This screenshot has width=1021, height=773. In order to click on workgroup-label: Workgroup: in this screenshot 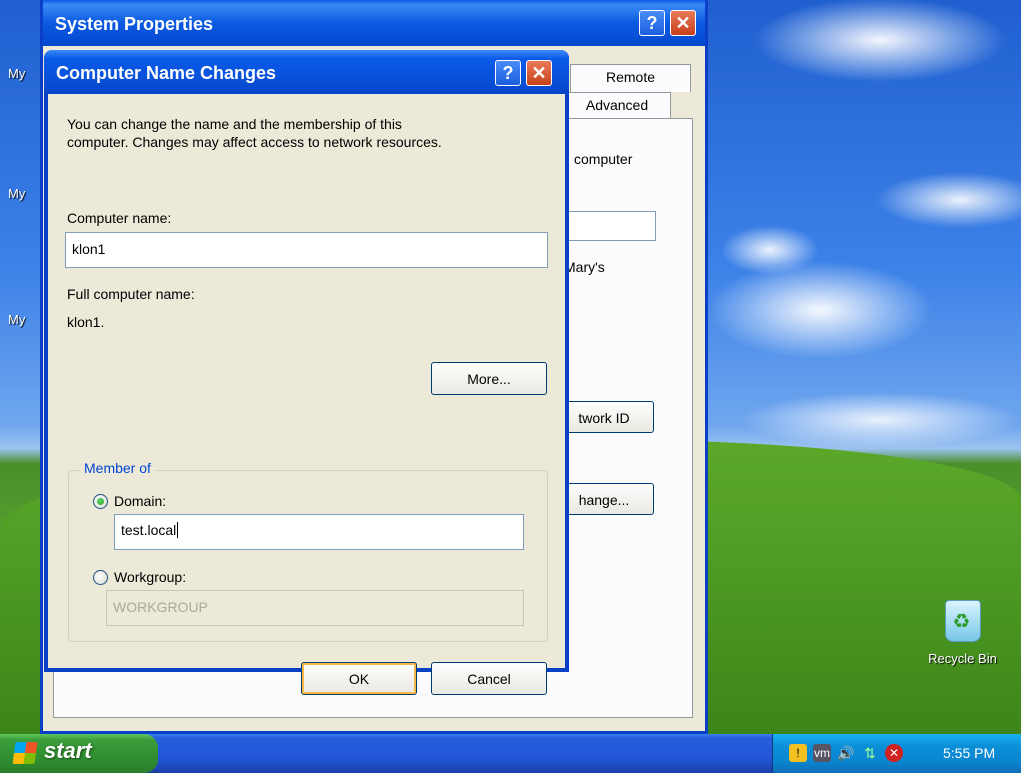, I will do `click(150, 577)`.